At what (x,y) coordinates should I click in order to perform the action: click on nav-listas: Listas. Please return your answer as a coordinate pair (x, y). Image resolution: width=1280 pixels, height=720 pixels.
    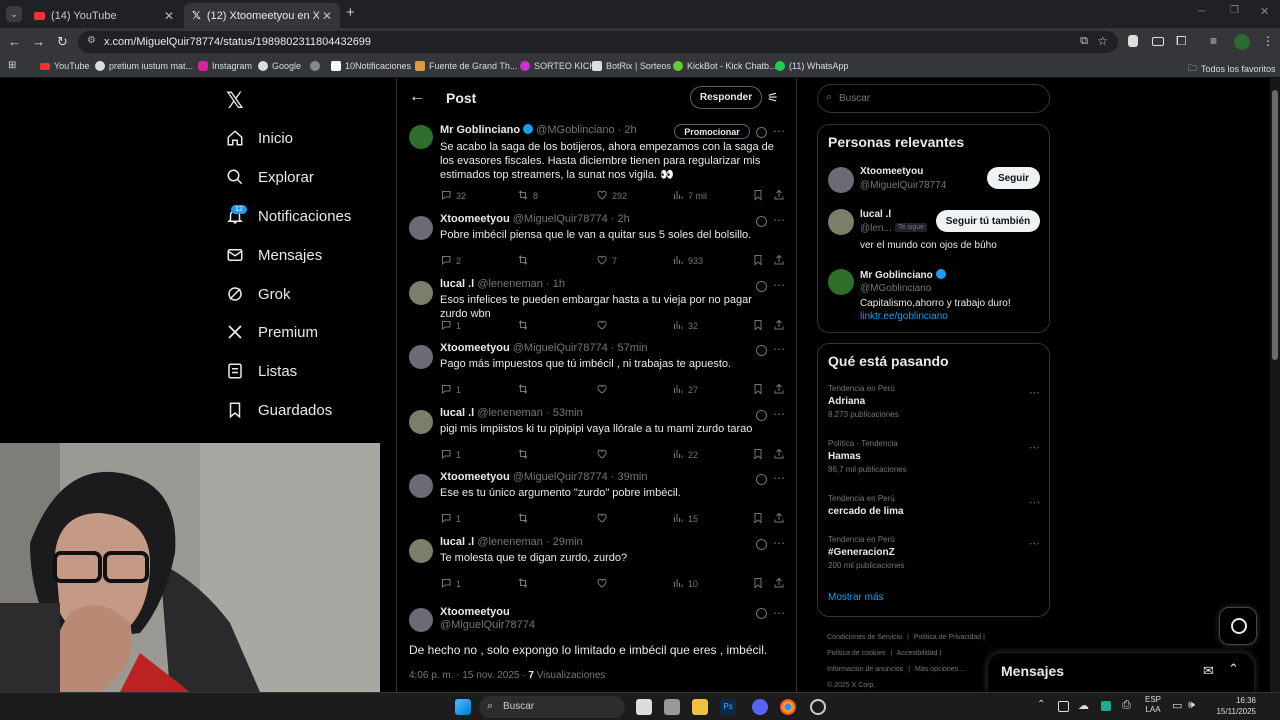
    Looking at the image, I should click on (261, 371).